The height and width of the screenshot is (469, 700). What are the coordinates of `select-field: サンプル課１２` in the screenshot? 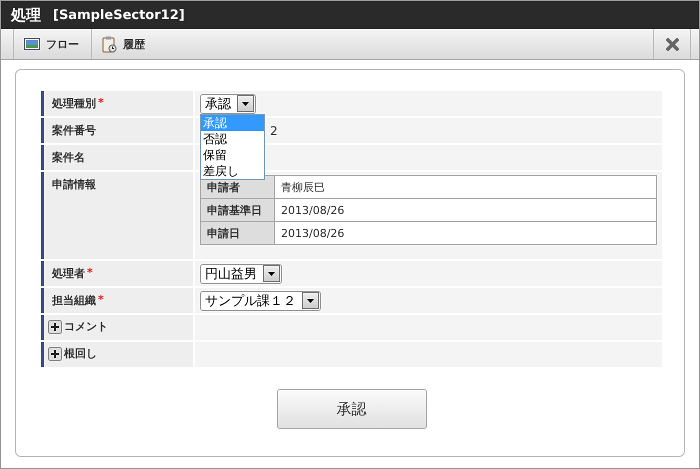 It's located at (260, 300).